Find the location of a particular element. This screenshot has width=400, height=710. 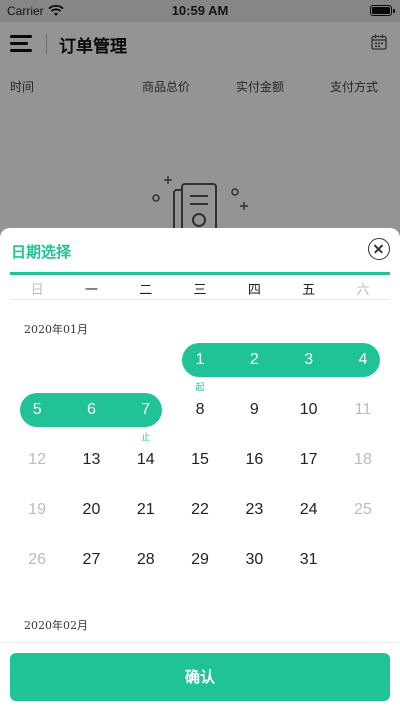

calendar-day: 4 is located at coordinates (363, 360).